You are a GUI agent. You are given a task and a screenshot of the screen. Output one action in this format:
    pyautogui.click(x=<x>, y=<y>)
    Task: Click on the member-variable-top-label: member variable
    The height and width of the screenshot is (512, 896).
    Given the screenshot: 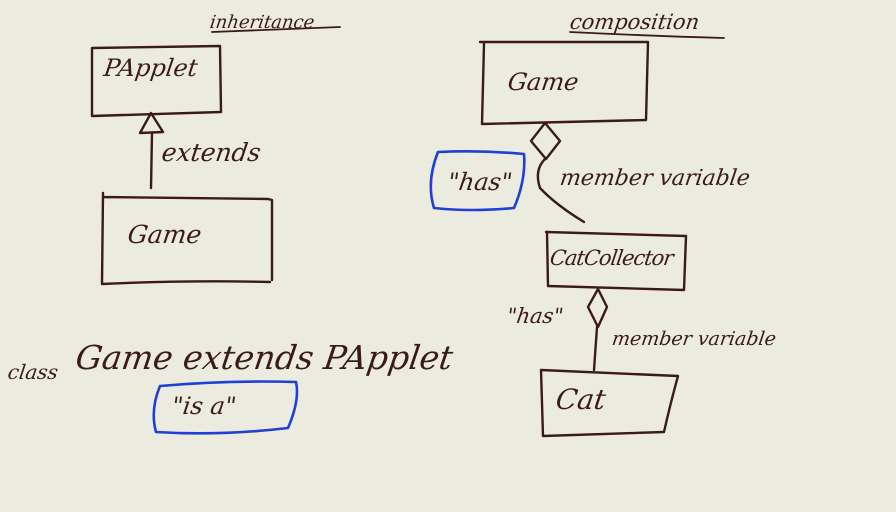 What is the action you would take?
    pyautogui.click(x=655, y=178)
    